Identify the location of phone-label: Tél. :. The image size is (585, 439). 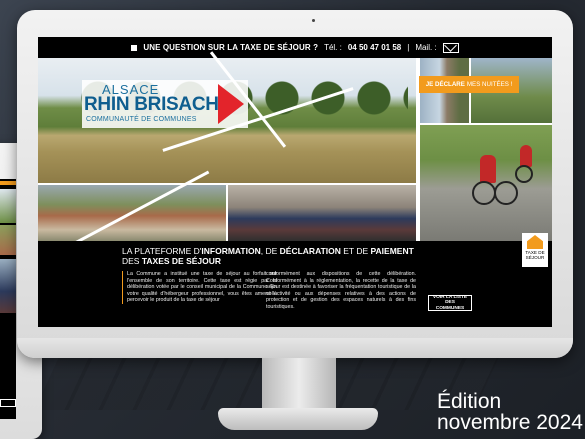
(333, 47).